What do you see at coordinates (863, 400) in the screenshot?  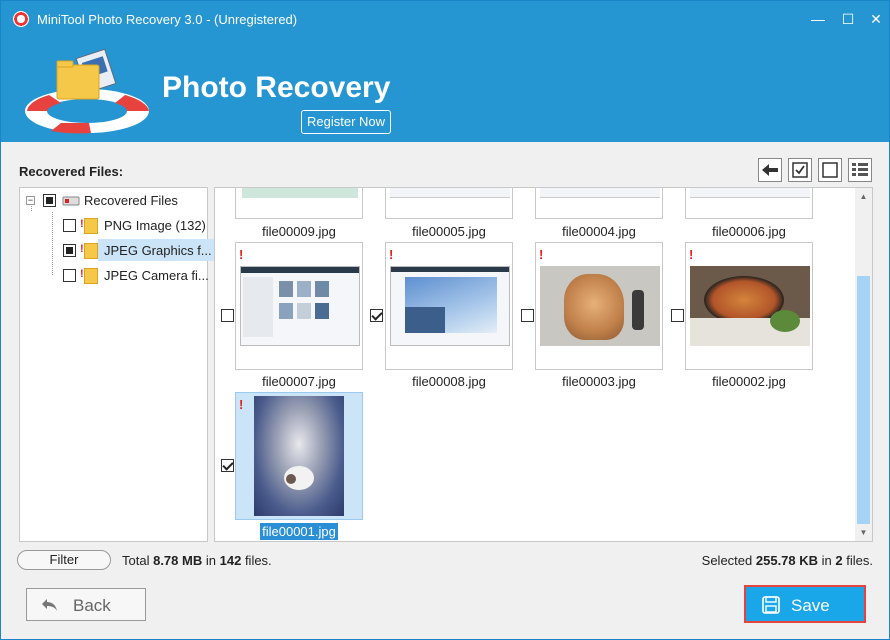 I see `scrollbar-thumb` at bounding box center [863, 400].